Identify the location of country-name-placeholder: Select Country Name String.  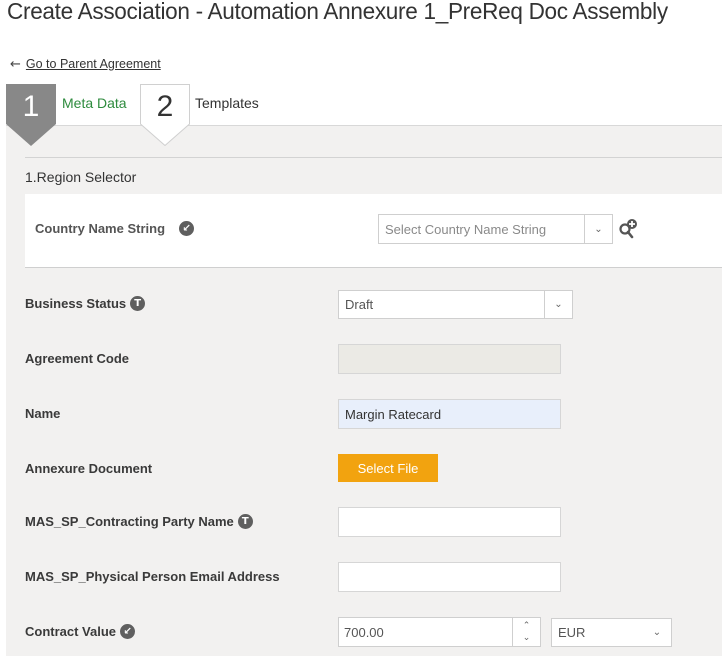
(466, 229).